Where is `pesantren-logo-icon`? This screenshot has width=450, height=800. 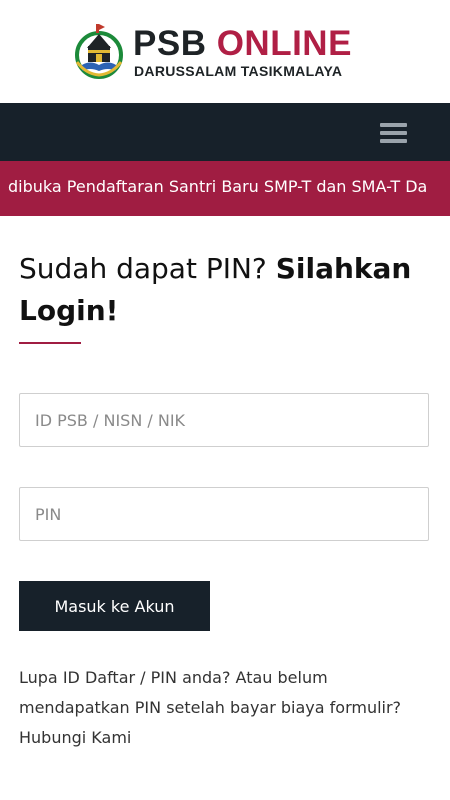
pesantren-logo-icon is located at coordinates (99, 52).